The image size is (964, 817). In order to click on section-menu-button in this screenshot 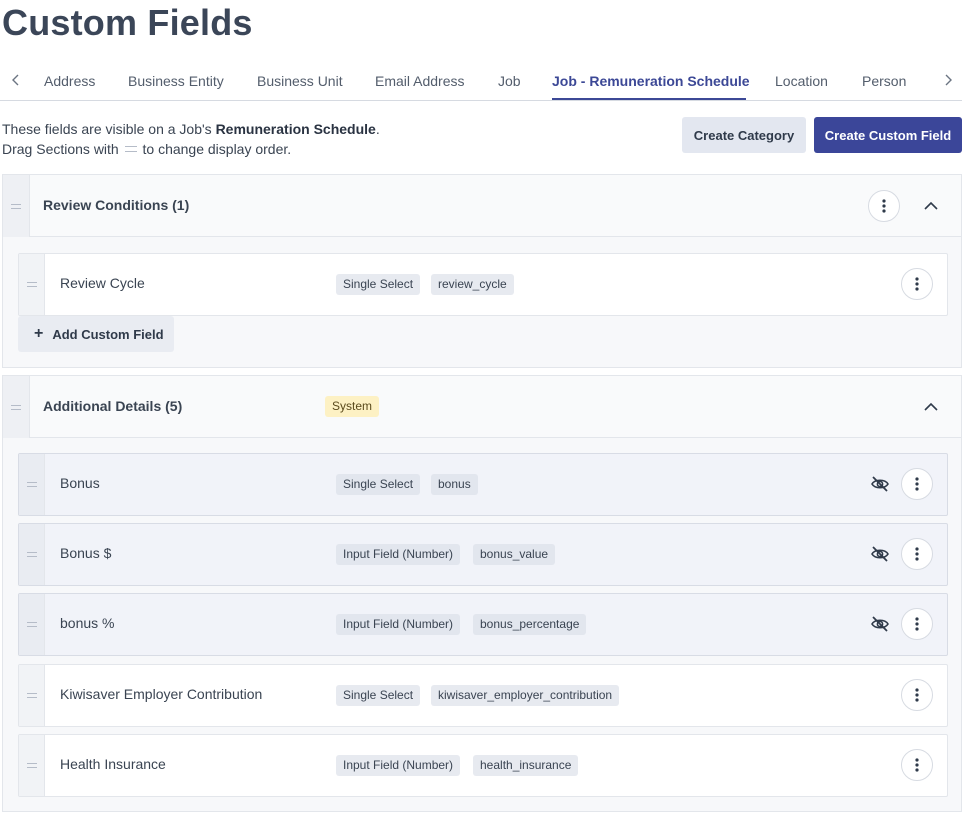, I will do `click(884, 206)`.